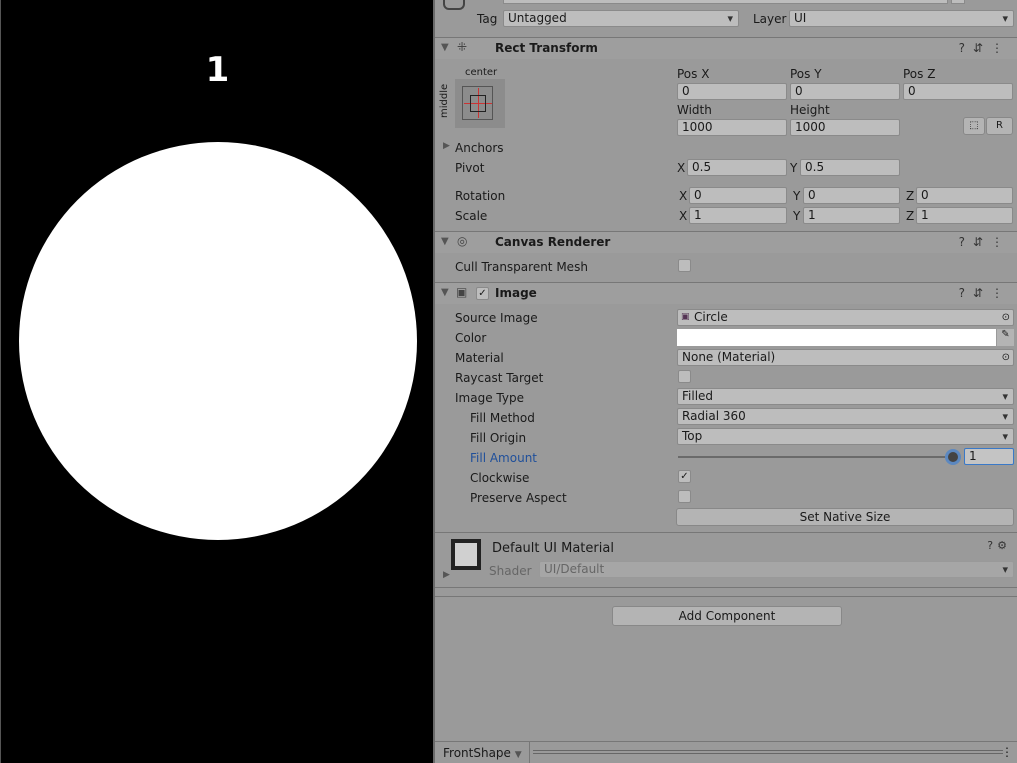 Image resolution: width=1017 pixels, height=763 pixels. I want to click on preserve-aspect-checkbox, so click(684, 496).